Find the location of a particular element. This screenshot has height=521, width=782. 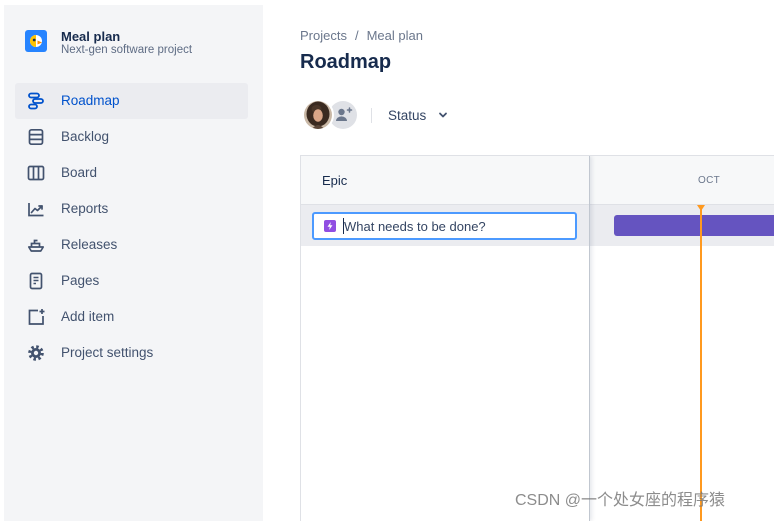

sidebar-item-label: Board is located at coordinates (79, 172).